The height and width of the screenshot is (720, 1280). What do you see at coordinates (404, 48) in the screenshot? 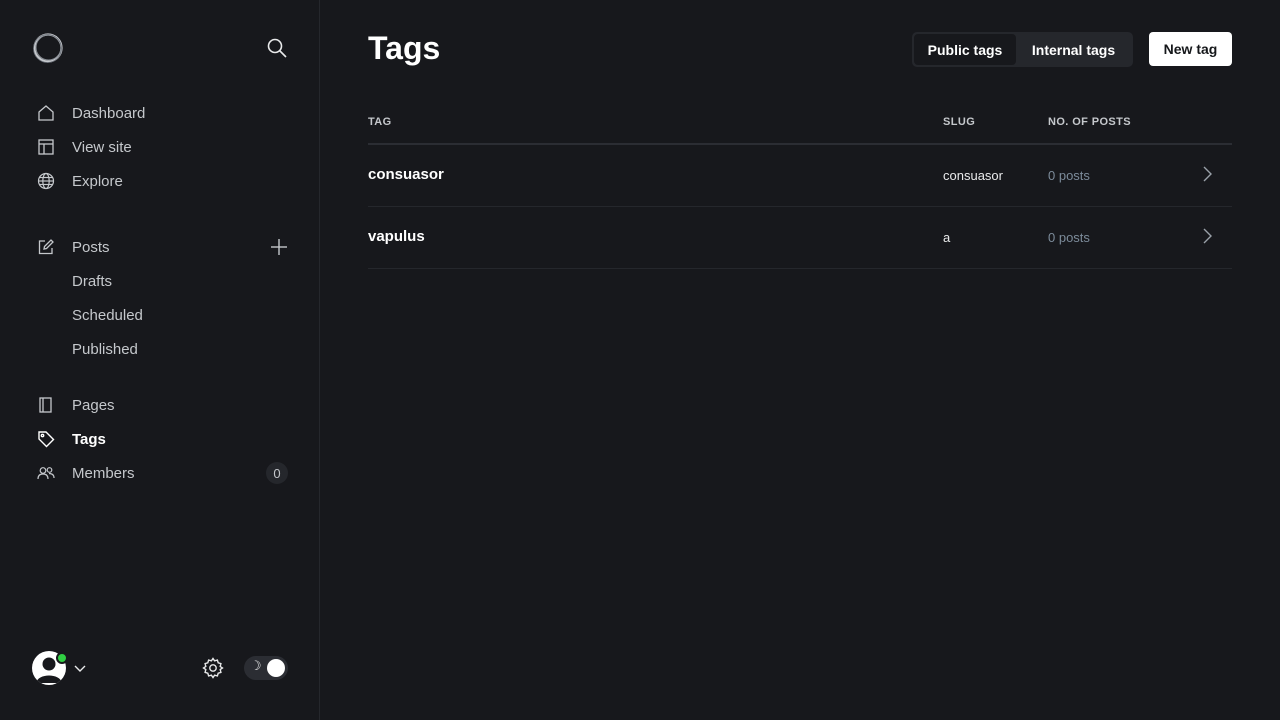
I see `page-title: Tags` at bounding box center [404, 48].